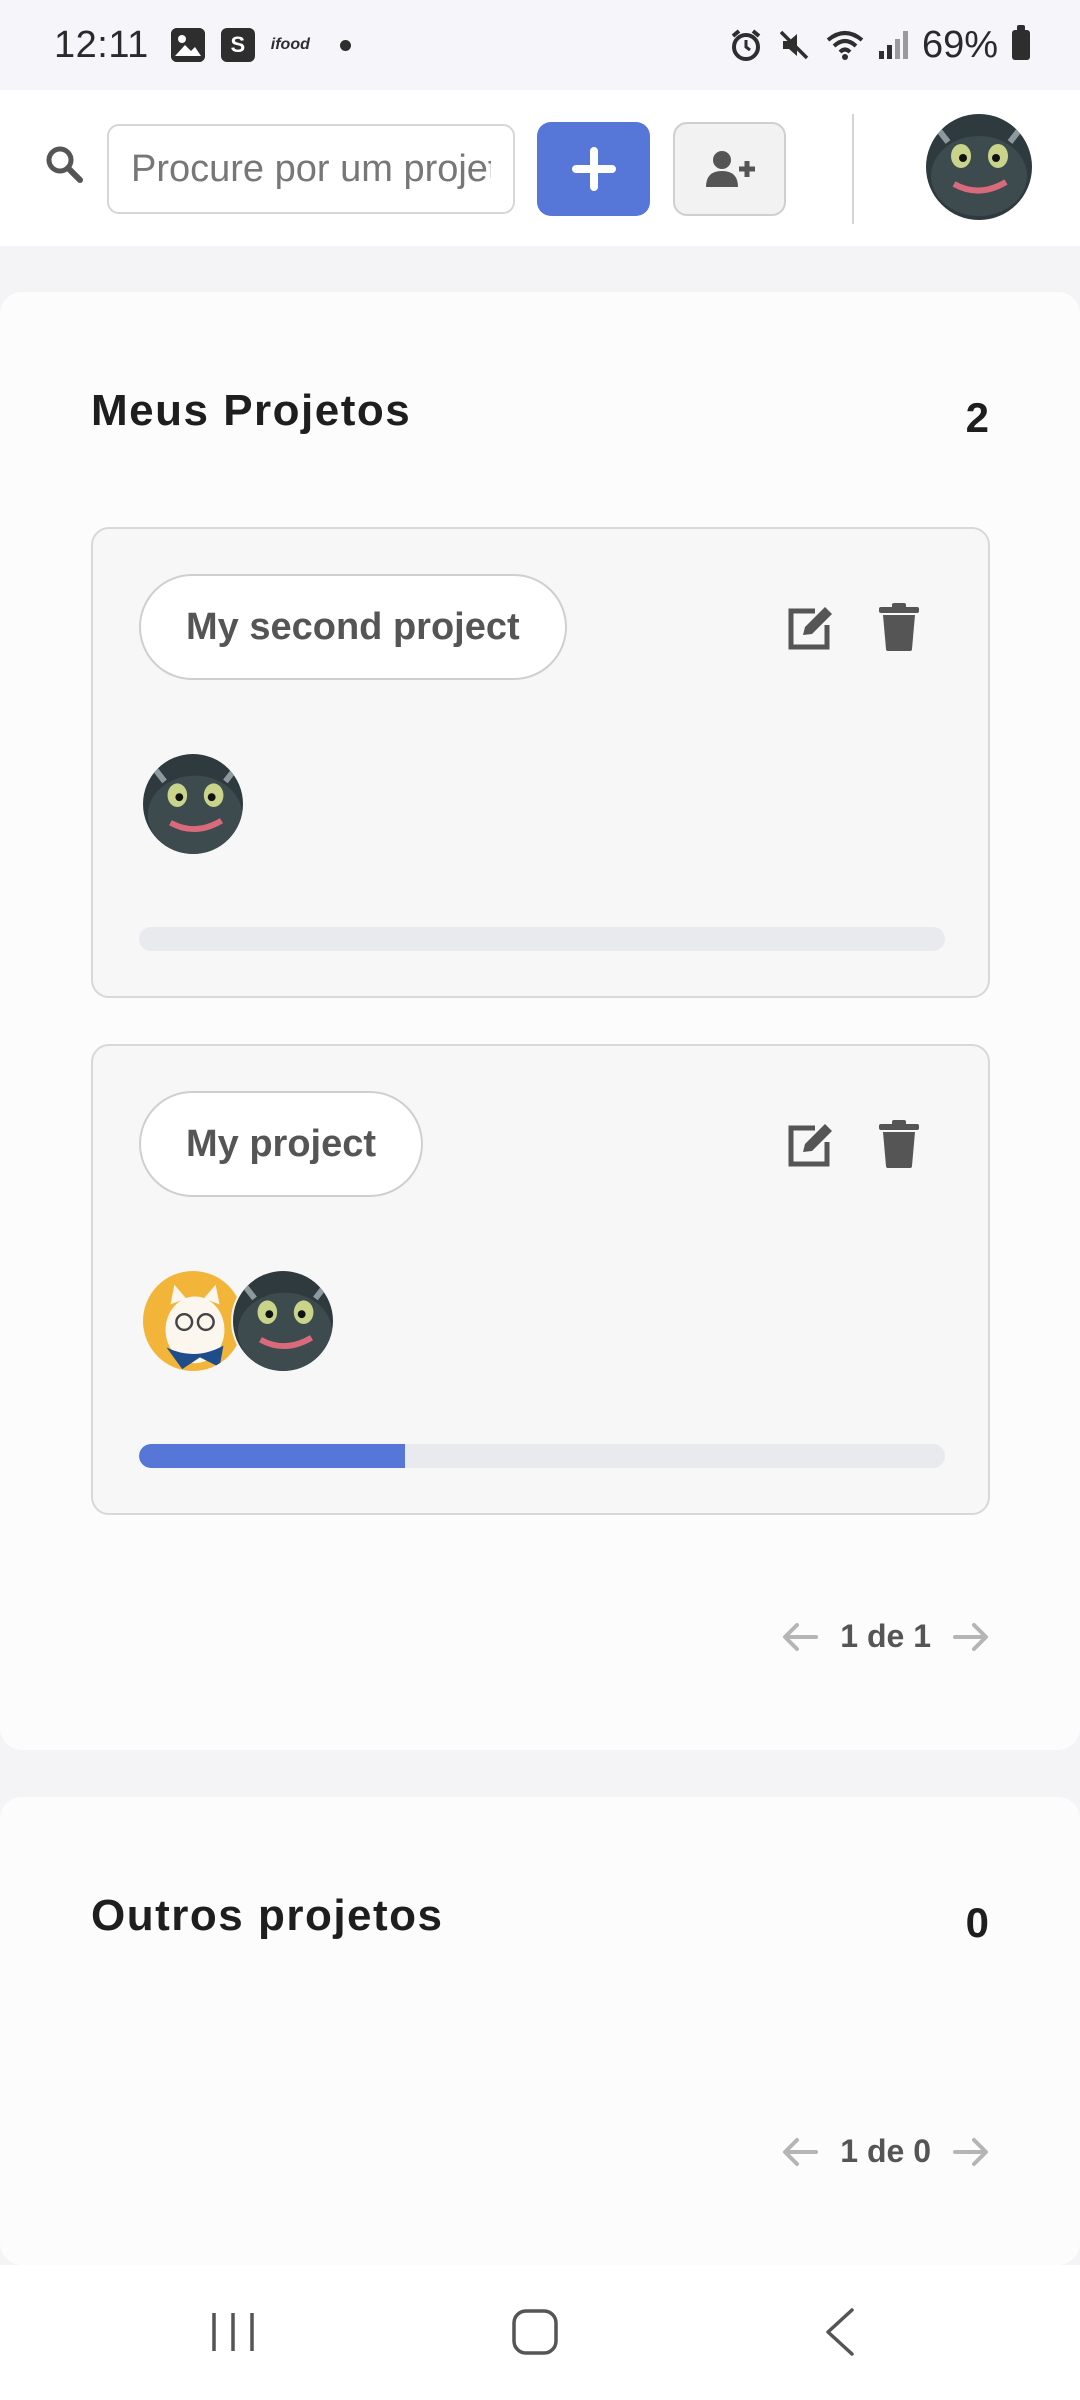  What do you see at coordinates (977, 1922) in the screenshot?
I see `project-count: 0` at bounding box center [977, 1922].